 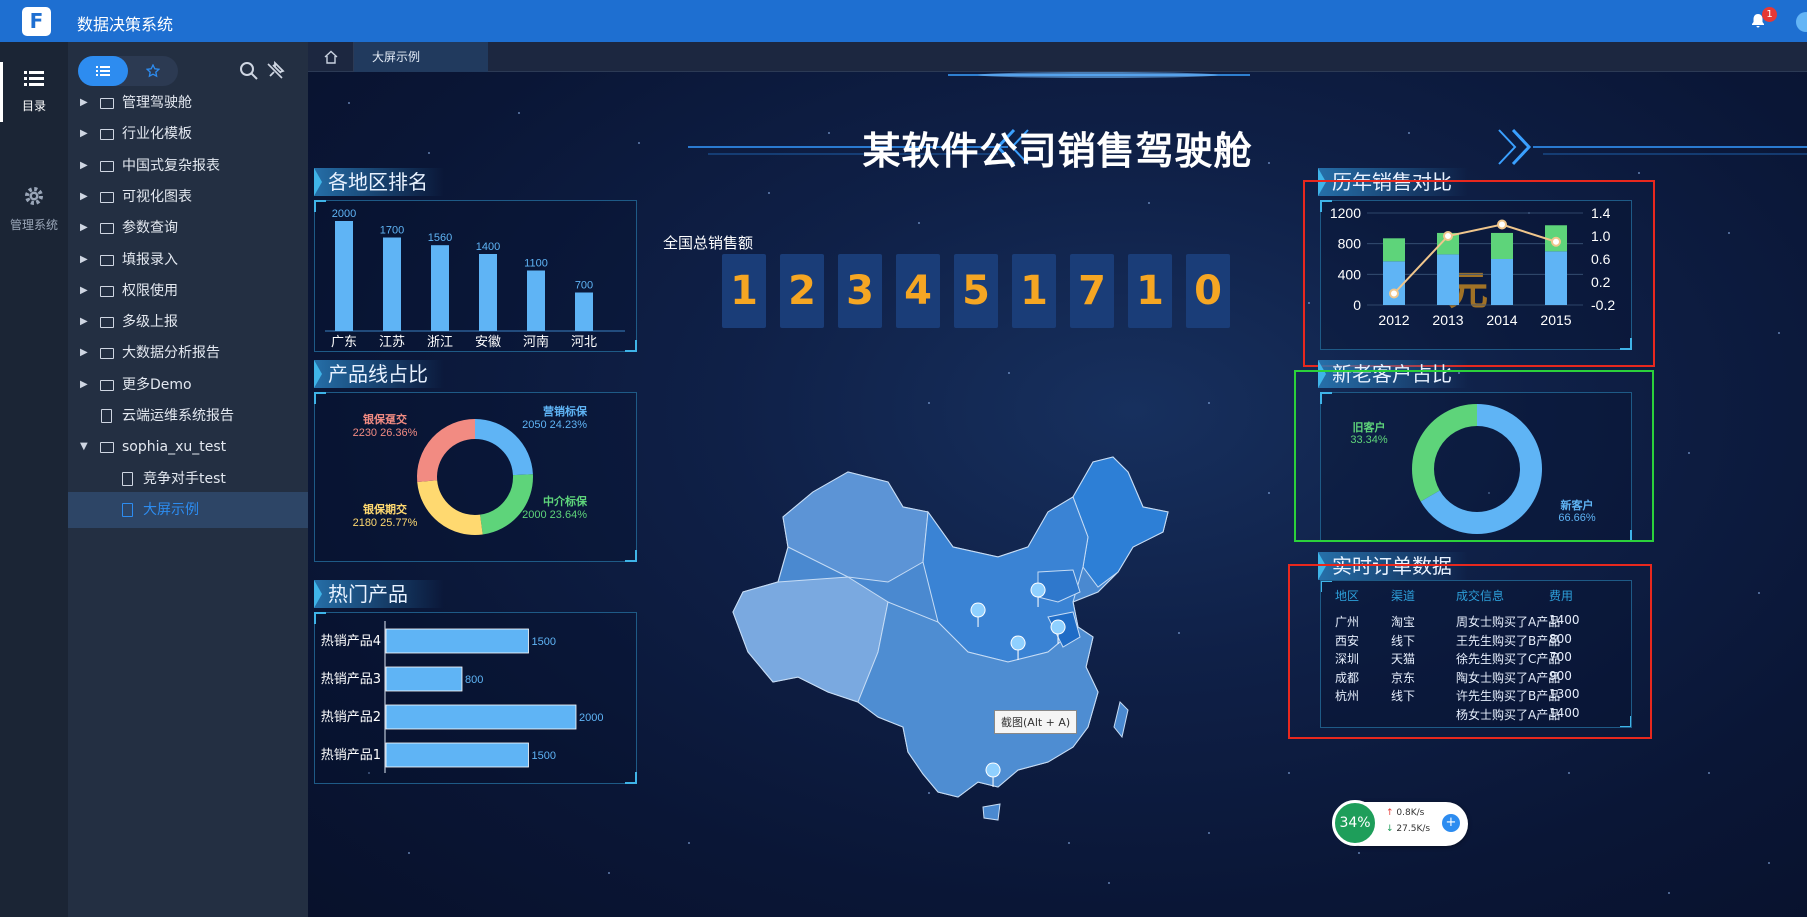 I want to click on sidebar-tabs, so click(x=128, y=71).